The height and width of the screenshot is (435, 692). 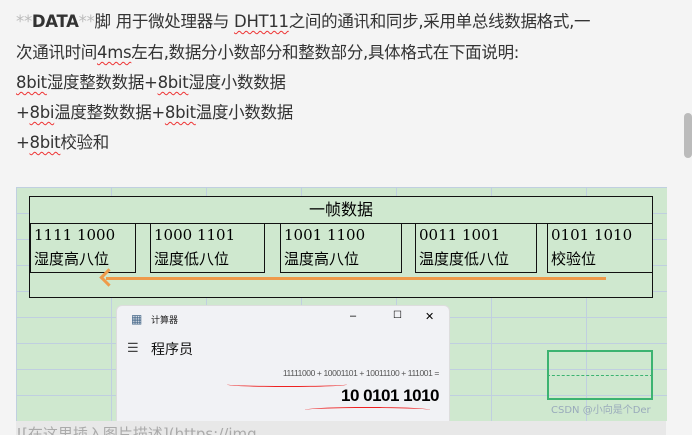 I want to click on text: 温度整数数据+, so click(x=109, y=112).